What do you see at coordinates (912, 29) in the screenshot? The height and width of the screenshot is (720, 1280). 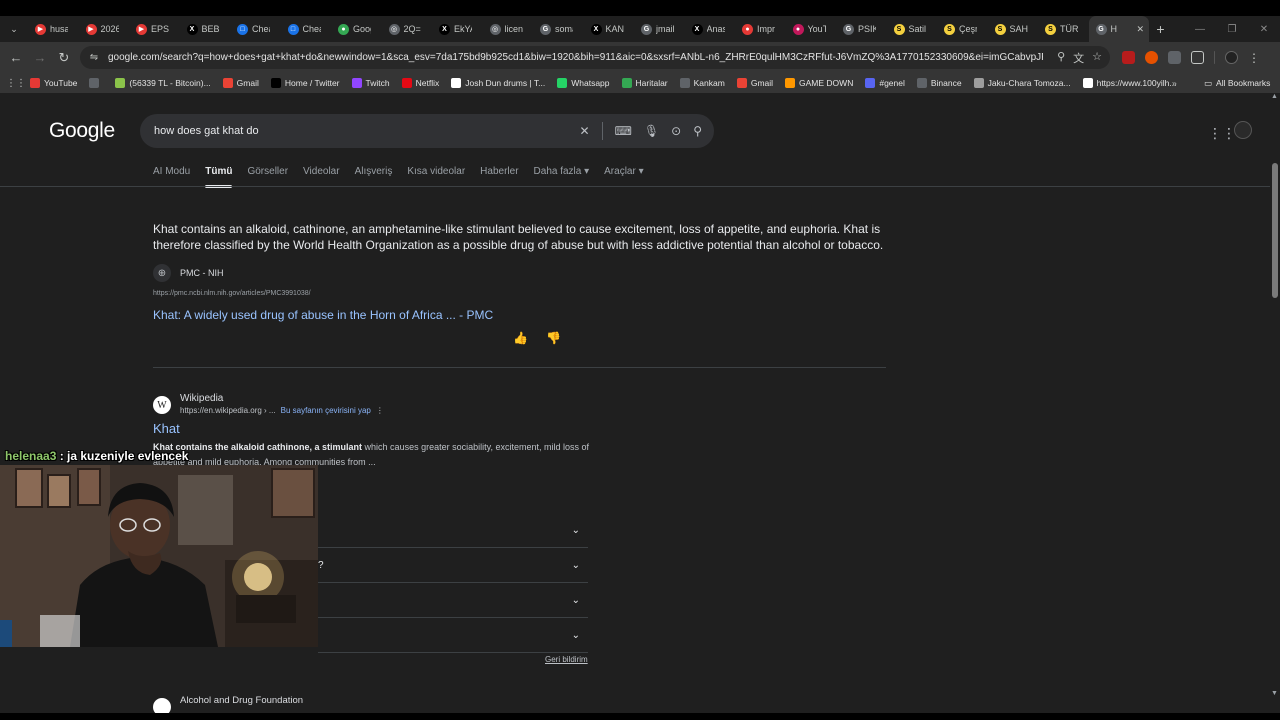 I see `browser-tab: S Satil` at bounding box center [912, 29].